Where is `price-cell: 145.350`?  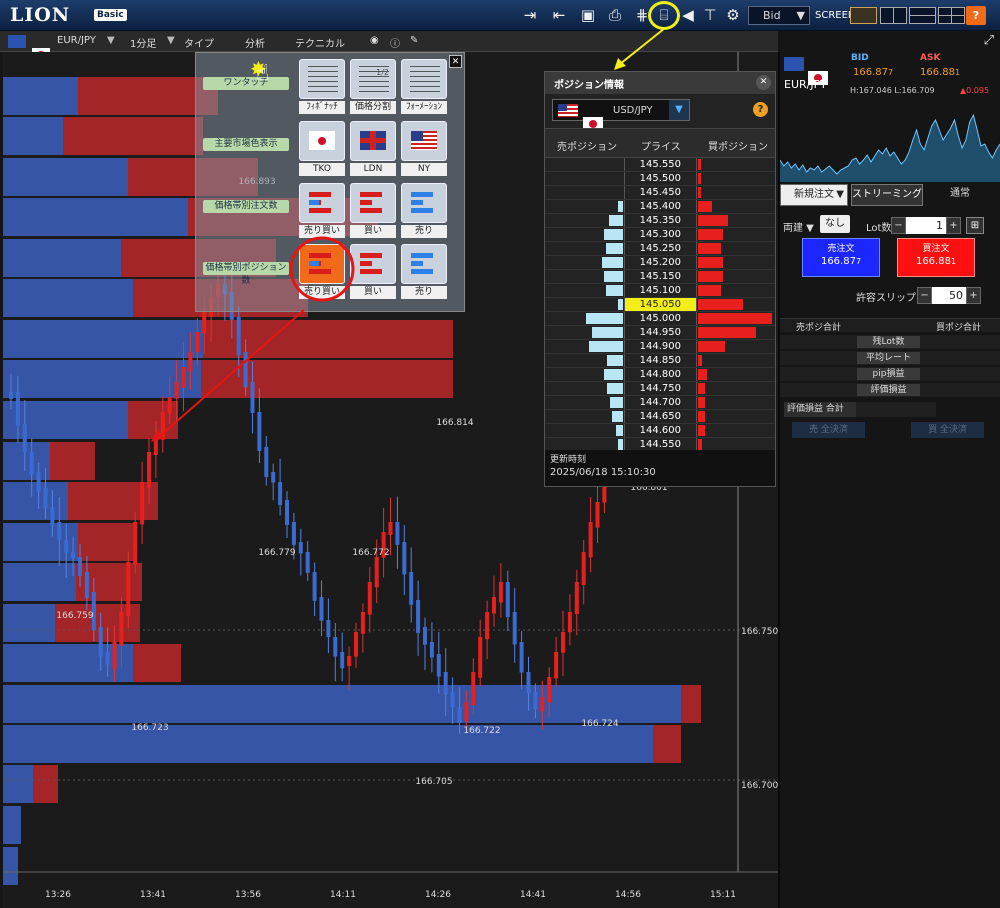 price-cell: 145.350 is located at coordinates (660, 220).